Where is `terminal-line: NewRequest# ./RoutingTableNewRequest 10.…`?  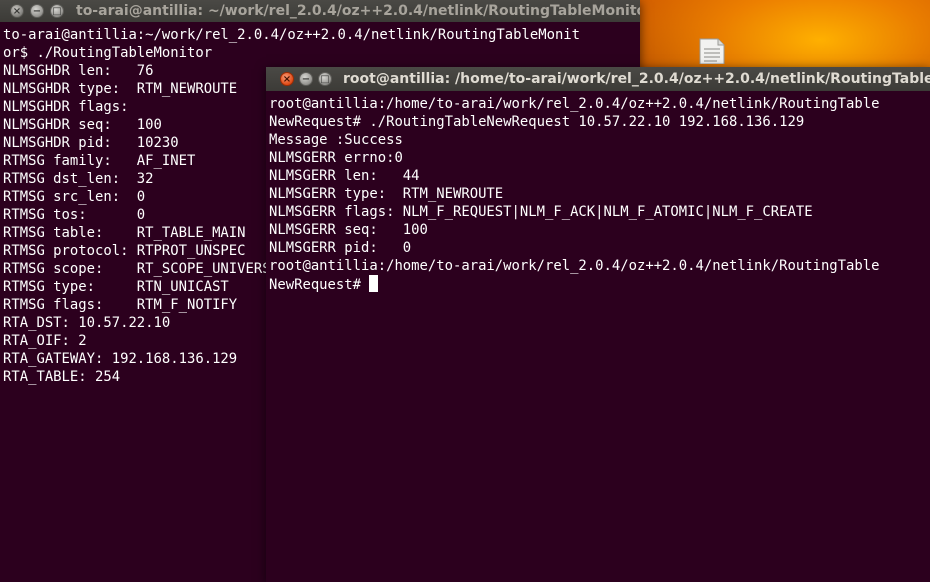 terminal-line: NewRequest# ./RoutingTableNewRequest 10.… is located at coordinates (537, 122).